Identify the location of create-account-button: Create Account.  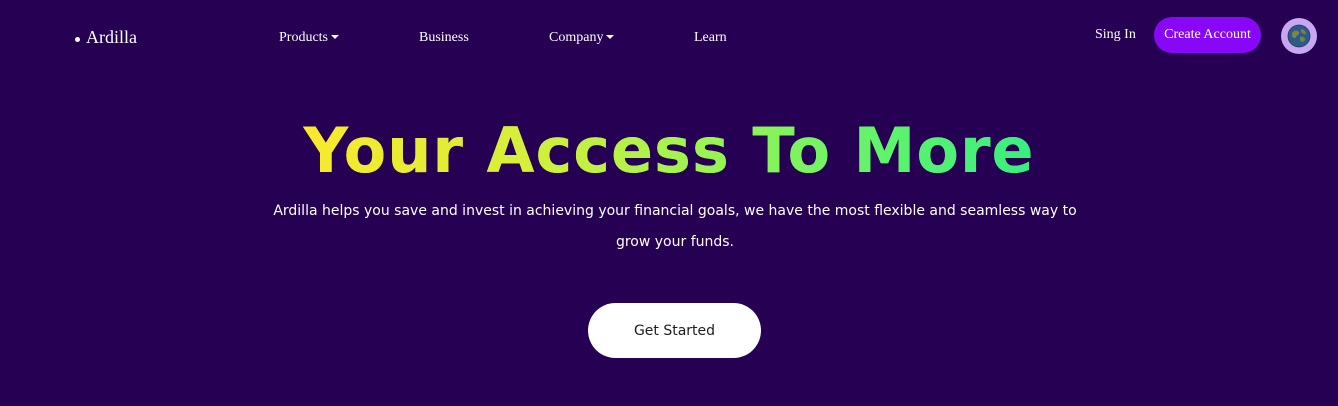
(1207, 35).